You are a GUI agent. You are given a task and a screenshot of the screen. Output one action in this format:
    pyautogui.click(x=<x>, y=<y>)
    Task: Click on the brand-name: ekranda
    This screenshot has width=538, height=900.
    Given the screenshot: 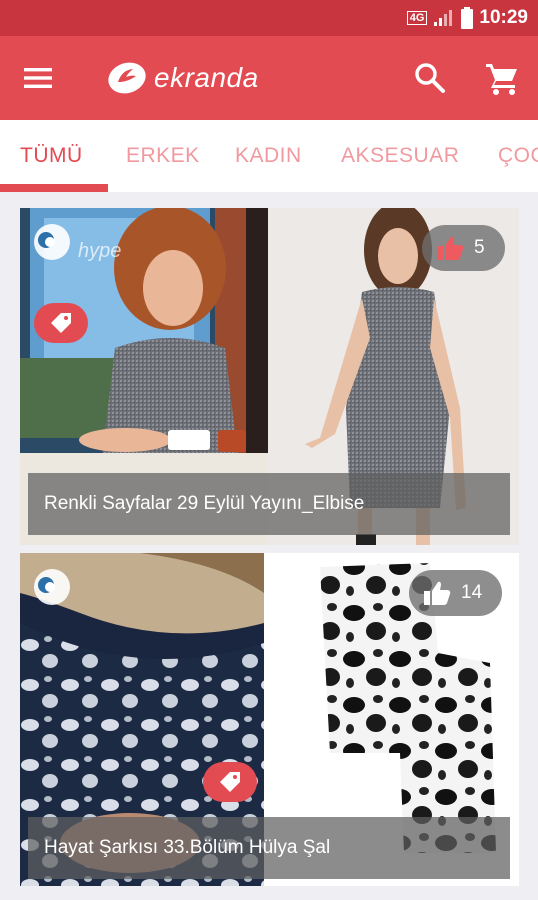 What is the action you would take?
    pyautogui.click(x=206, y=77)
    